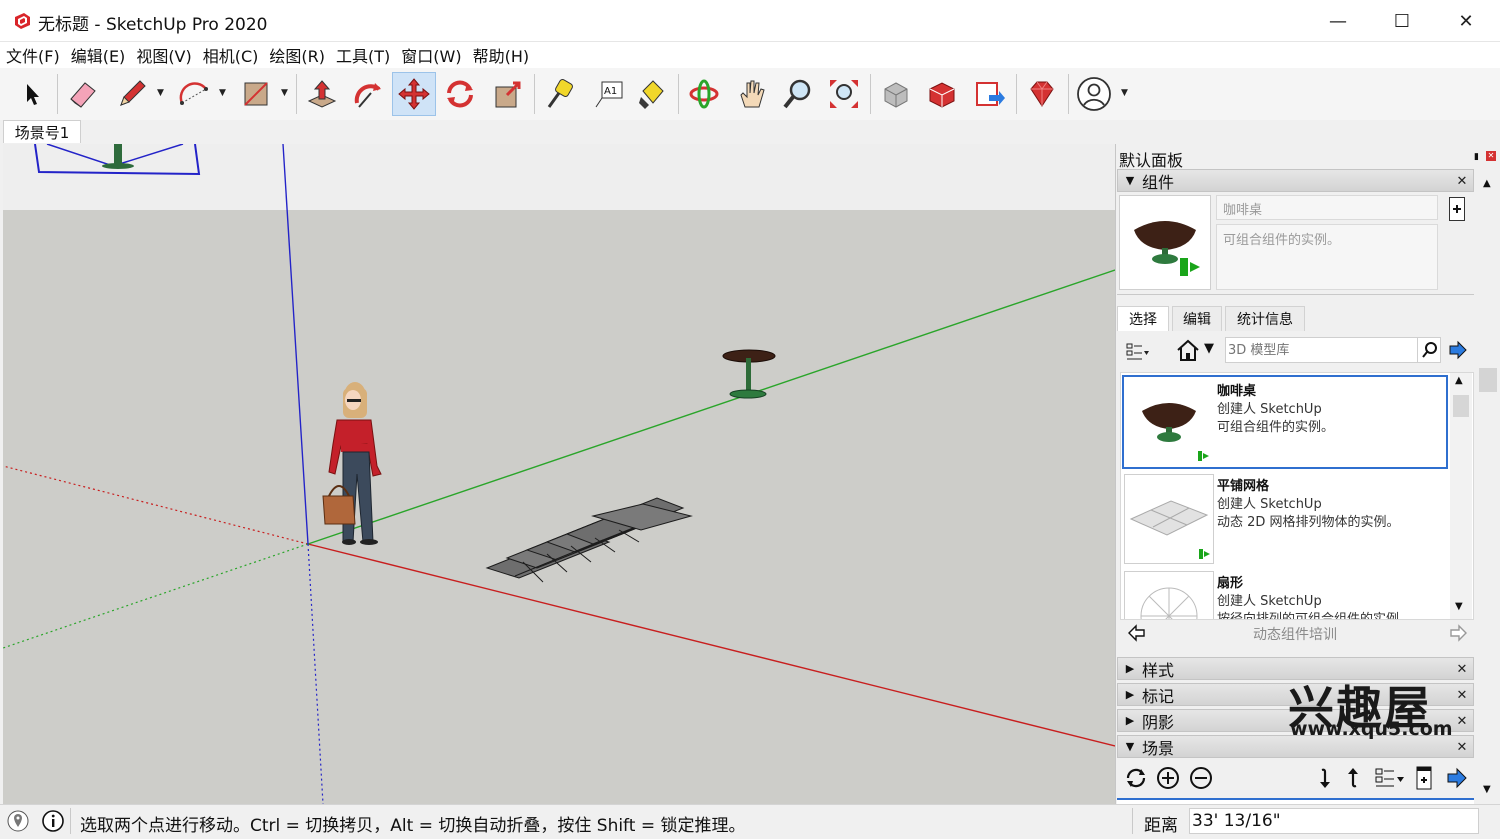  What do you see at coordinates (1462, 721) in the screenshot?
I see `shadows-close-icon: ✕` at bounding box center [1462, 721].